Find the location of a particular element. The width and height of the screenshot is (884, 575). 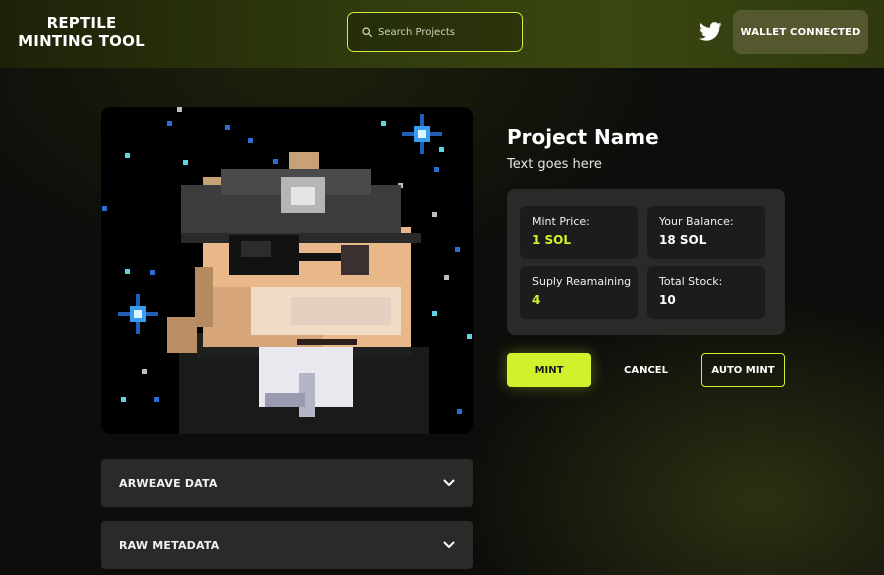

stat-label: Mint Price: is located at coordinates (561, 221).